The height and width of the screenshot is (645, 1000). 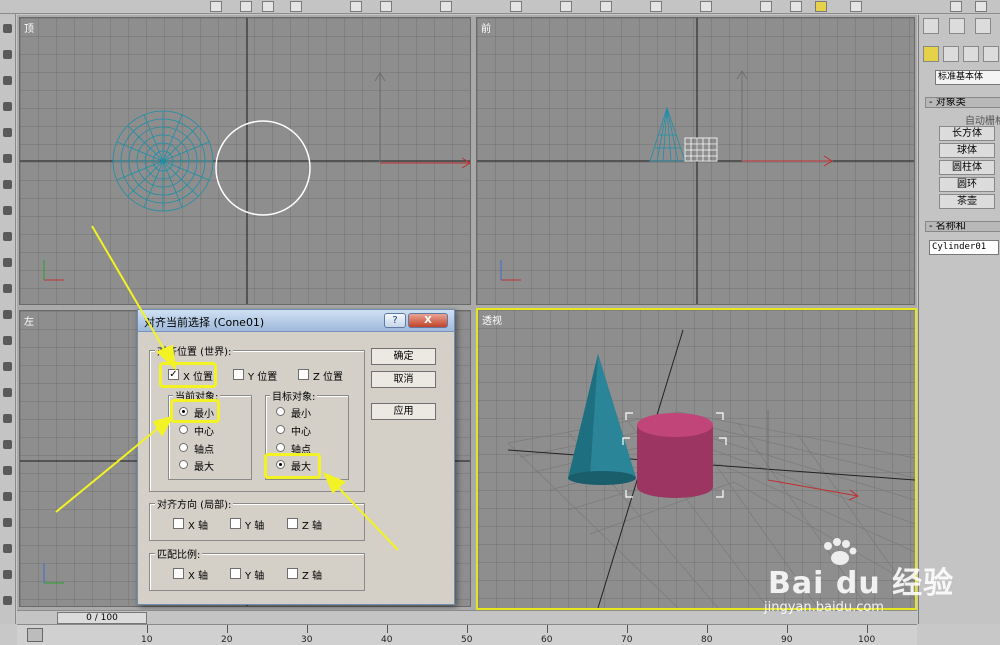 What do you see at coordinates (102, 618) in the screenshot?
I see `time-slider: 0 / 100` at bounding box center [102, 618].